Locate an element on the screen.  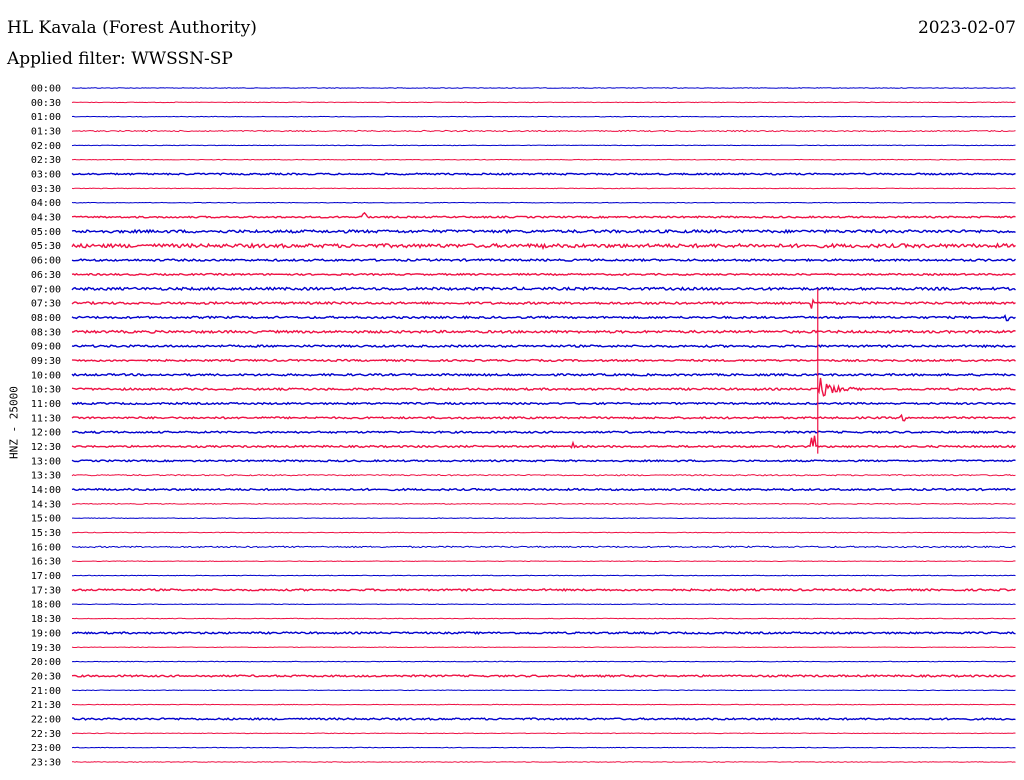
time-tick-label: 21:00 is located at coordinates (46, 691).